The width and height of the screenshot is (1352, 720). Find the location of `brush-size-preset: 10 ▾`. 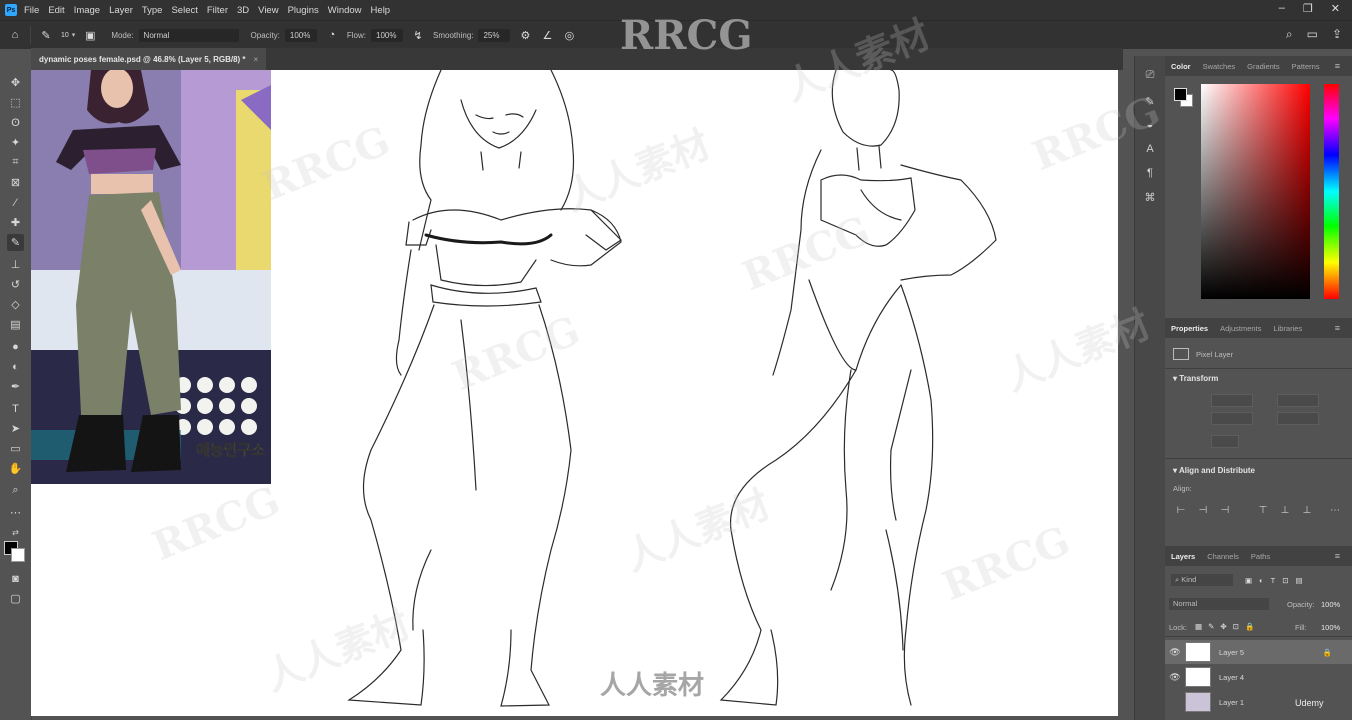

brush-size-preset: 10 ▾ is located at coordinates (68, 35).